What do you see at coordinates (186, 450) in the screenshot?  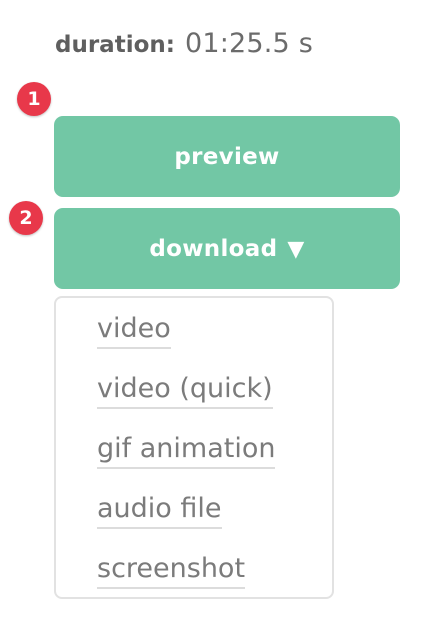 I see `menu-item-gif-animation: gif animation` at bounding box center [186, 450].